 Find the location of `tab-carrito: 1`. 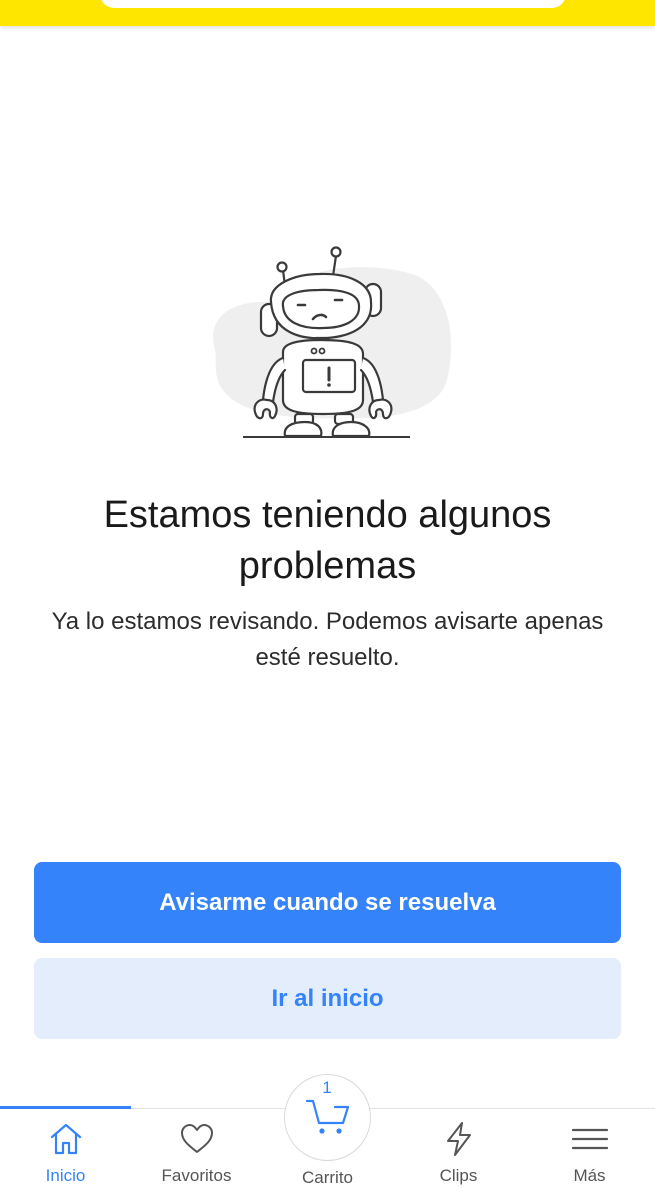

tab-carrito: 1 is located at coordinates (327, 1117).